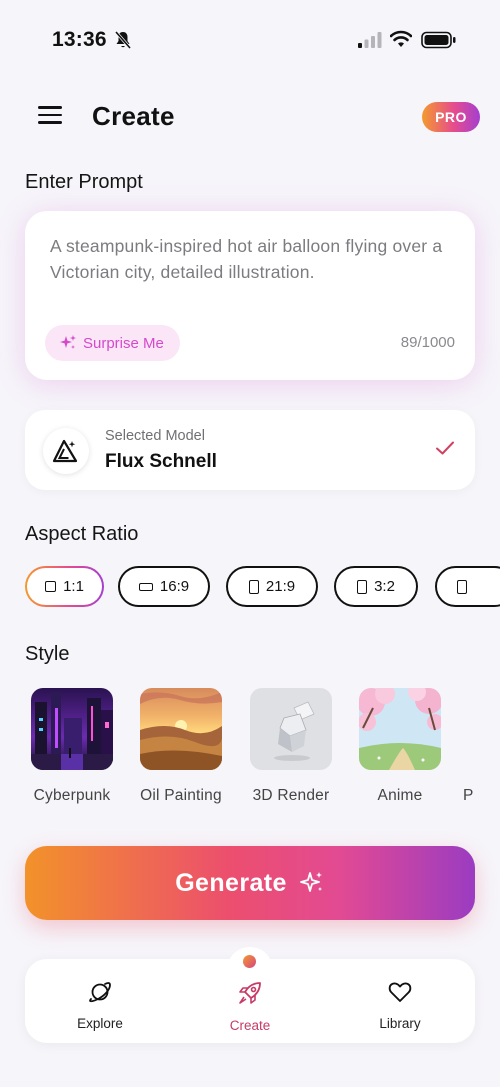  Describe the element at coordinates (250, 450) in the screenshot. I see `model-selector: Selected Model Flux Schnell` at that location.